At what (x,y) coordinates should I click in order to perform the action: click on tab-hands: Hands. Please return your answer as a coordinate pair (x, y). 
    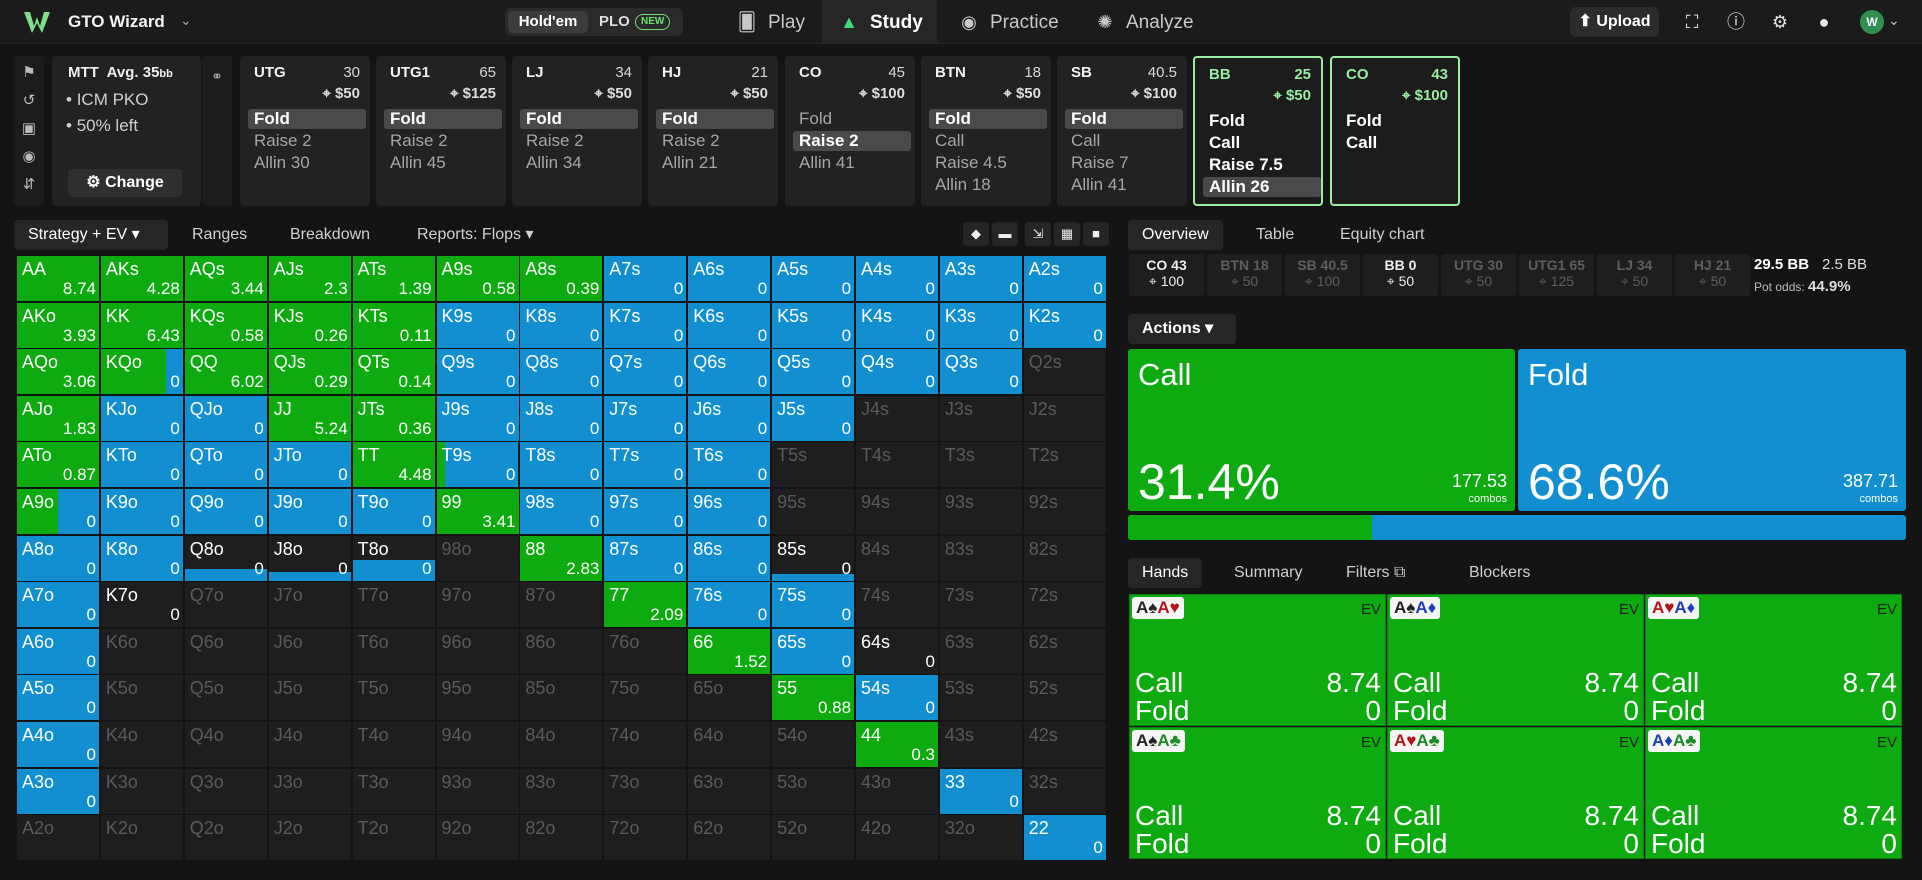
    Looking at the image, I should click on (1165, 573).